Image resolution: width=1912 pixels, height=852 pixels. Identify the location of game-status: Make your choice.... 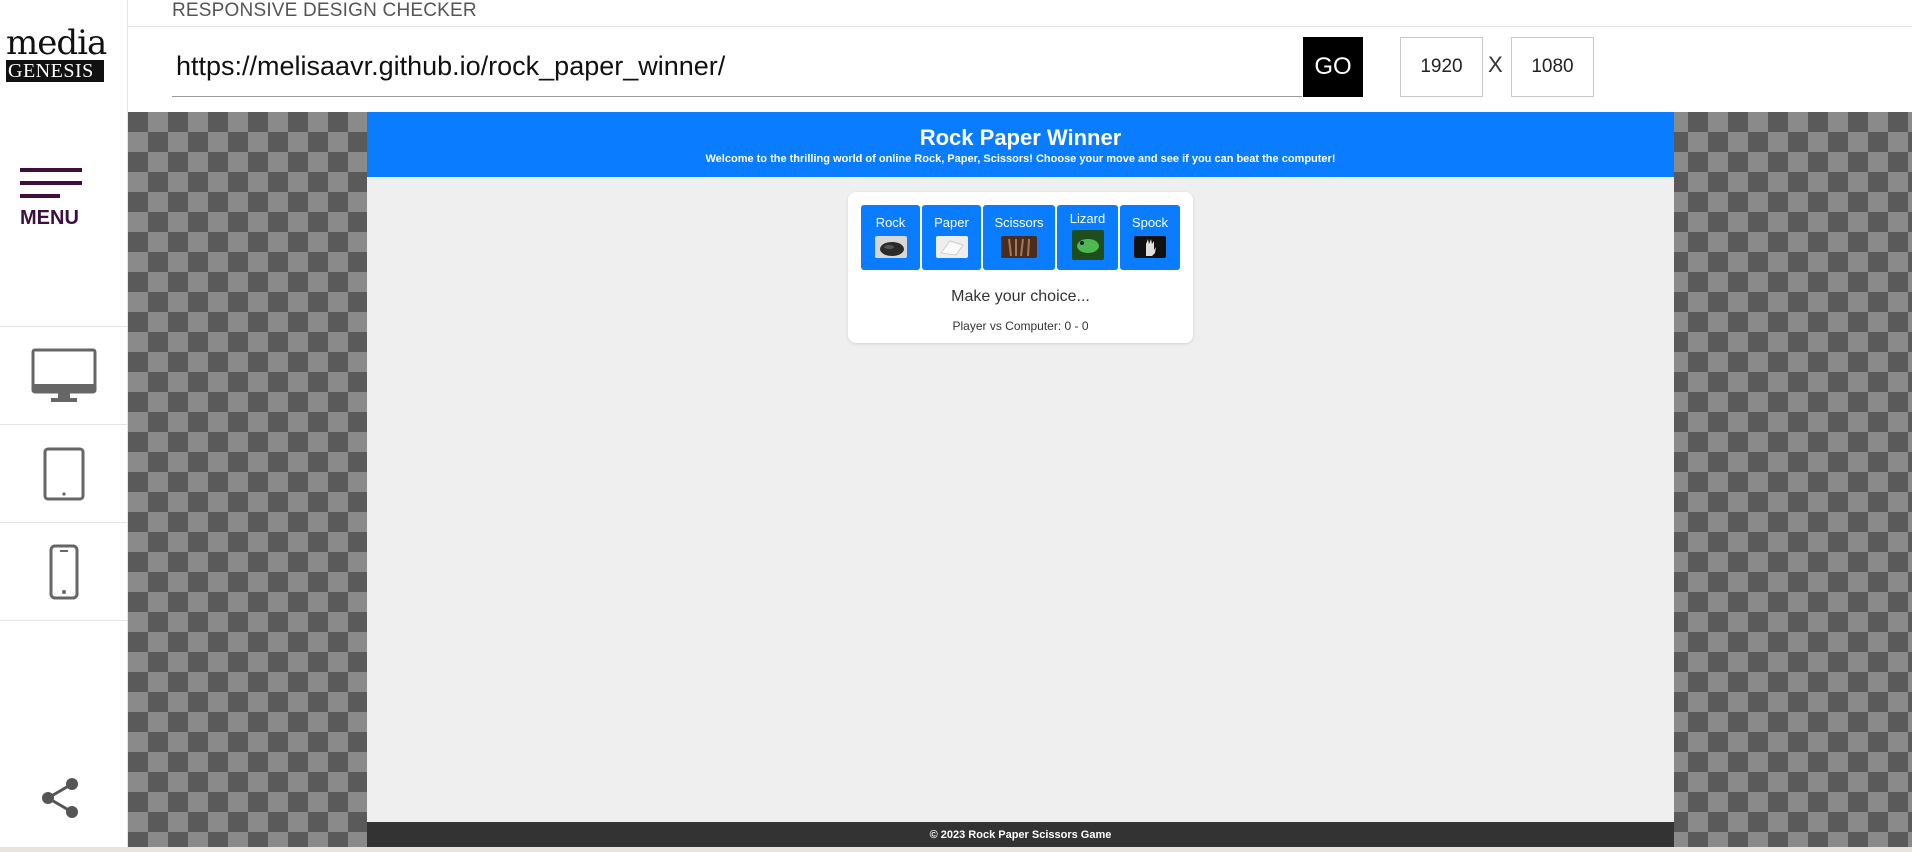
(1020, 296).